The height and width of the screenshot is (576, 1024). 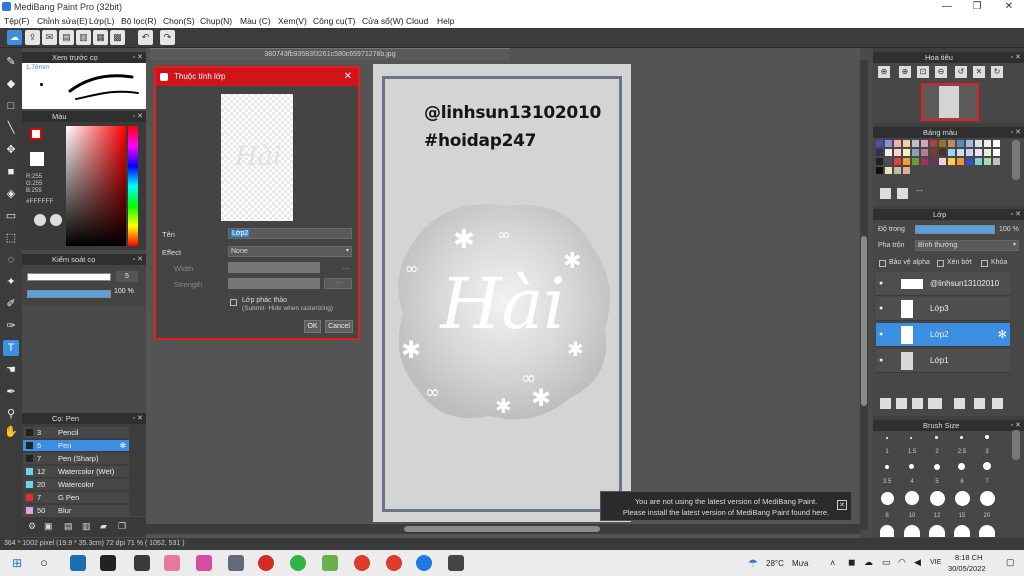 What do you see at coordinates (955, 229) in the screenshot?
I see `layer-opacity-slider` at bounding box center [955, 229].